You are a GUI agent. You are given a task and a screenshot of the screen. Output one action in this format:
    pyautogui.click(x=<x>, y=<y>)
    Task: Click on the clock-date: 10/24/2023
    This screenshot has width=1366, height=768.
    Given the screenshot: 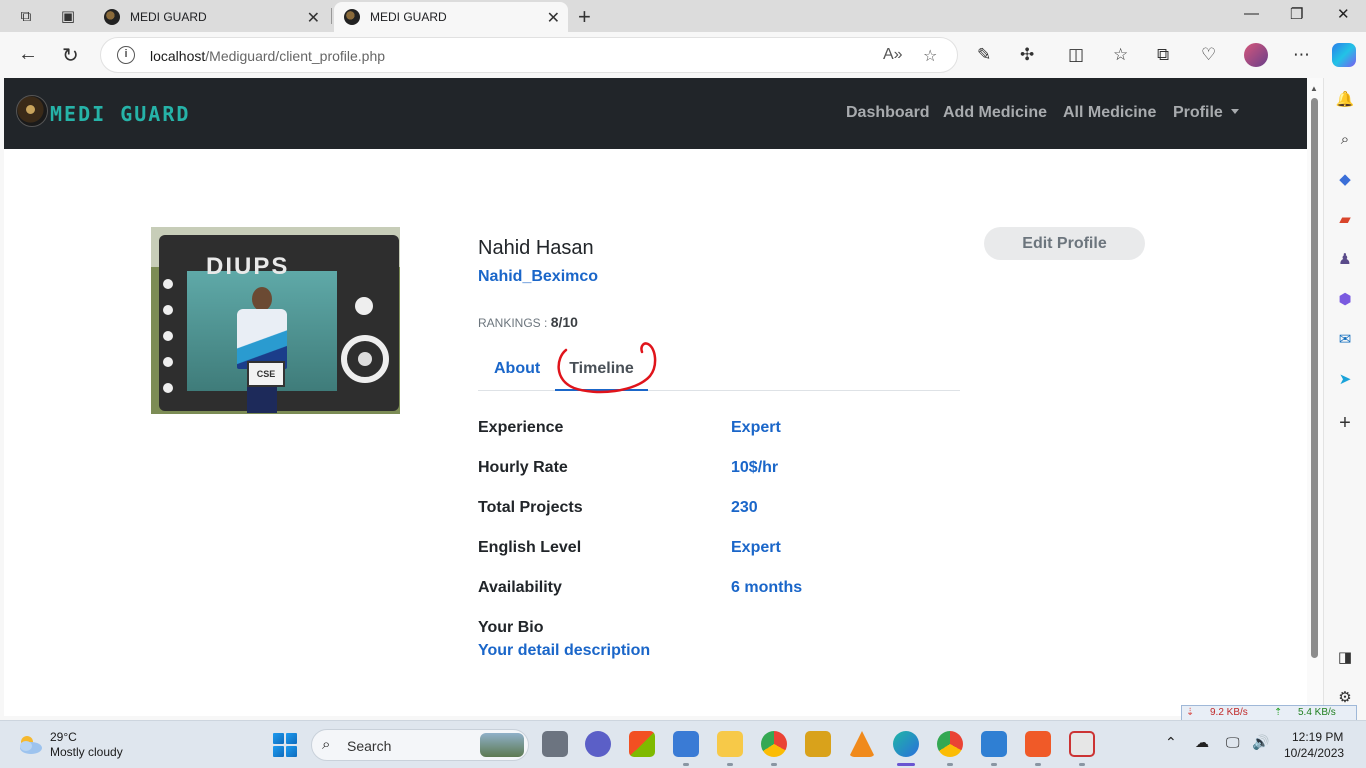 What is the action you would take?
    pyautogui.click(x=1314, y=753)
    